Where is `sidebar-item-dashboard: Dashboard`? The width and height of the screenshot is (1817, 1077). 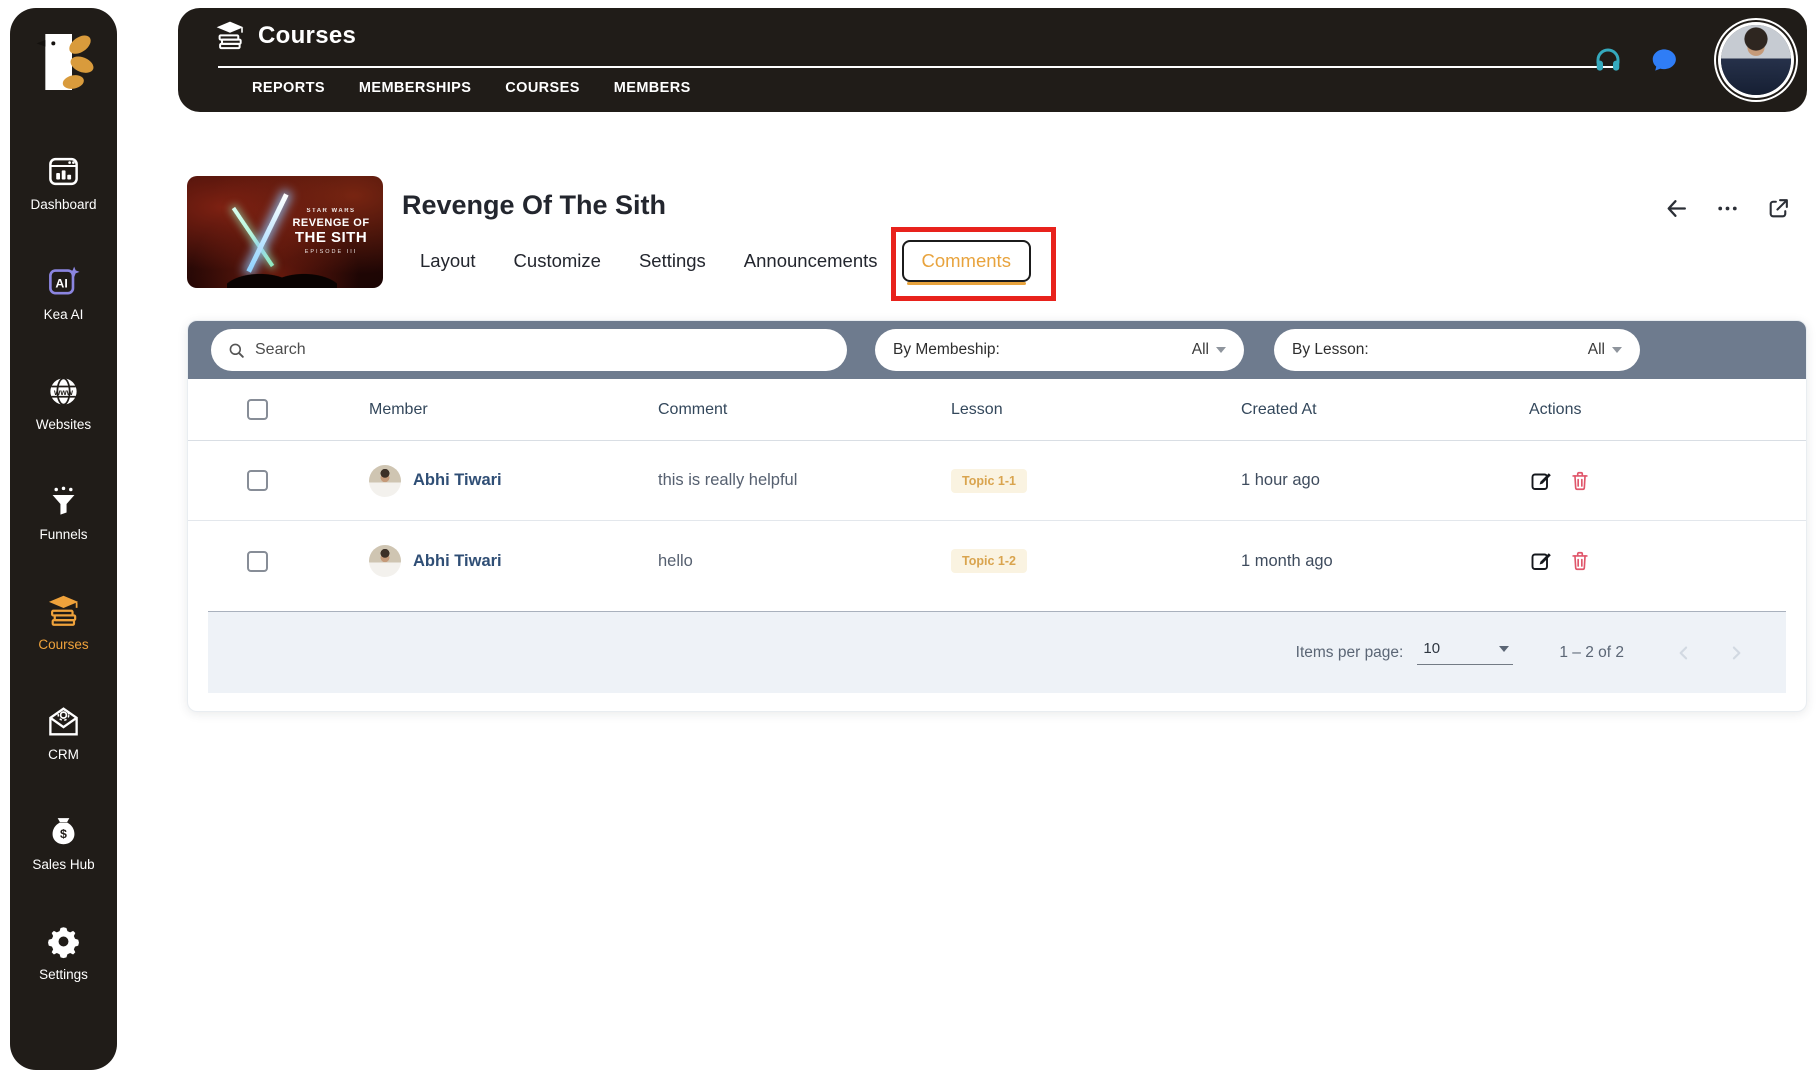 sidebar-item-dashboard: Dashboard is located at coordinates (63, 183).